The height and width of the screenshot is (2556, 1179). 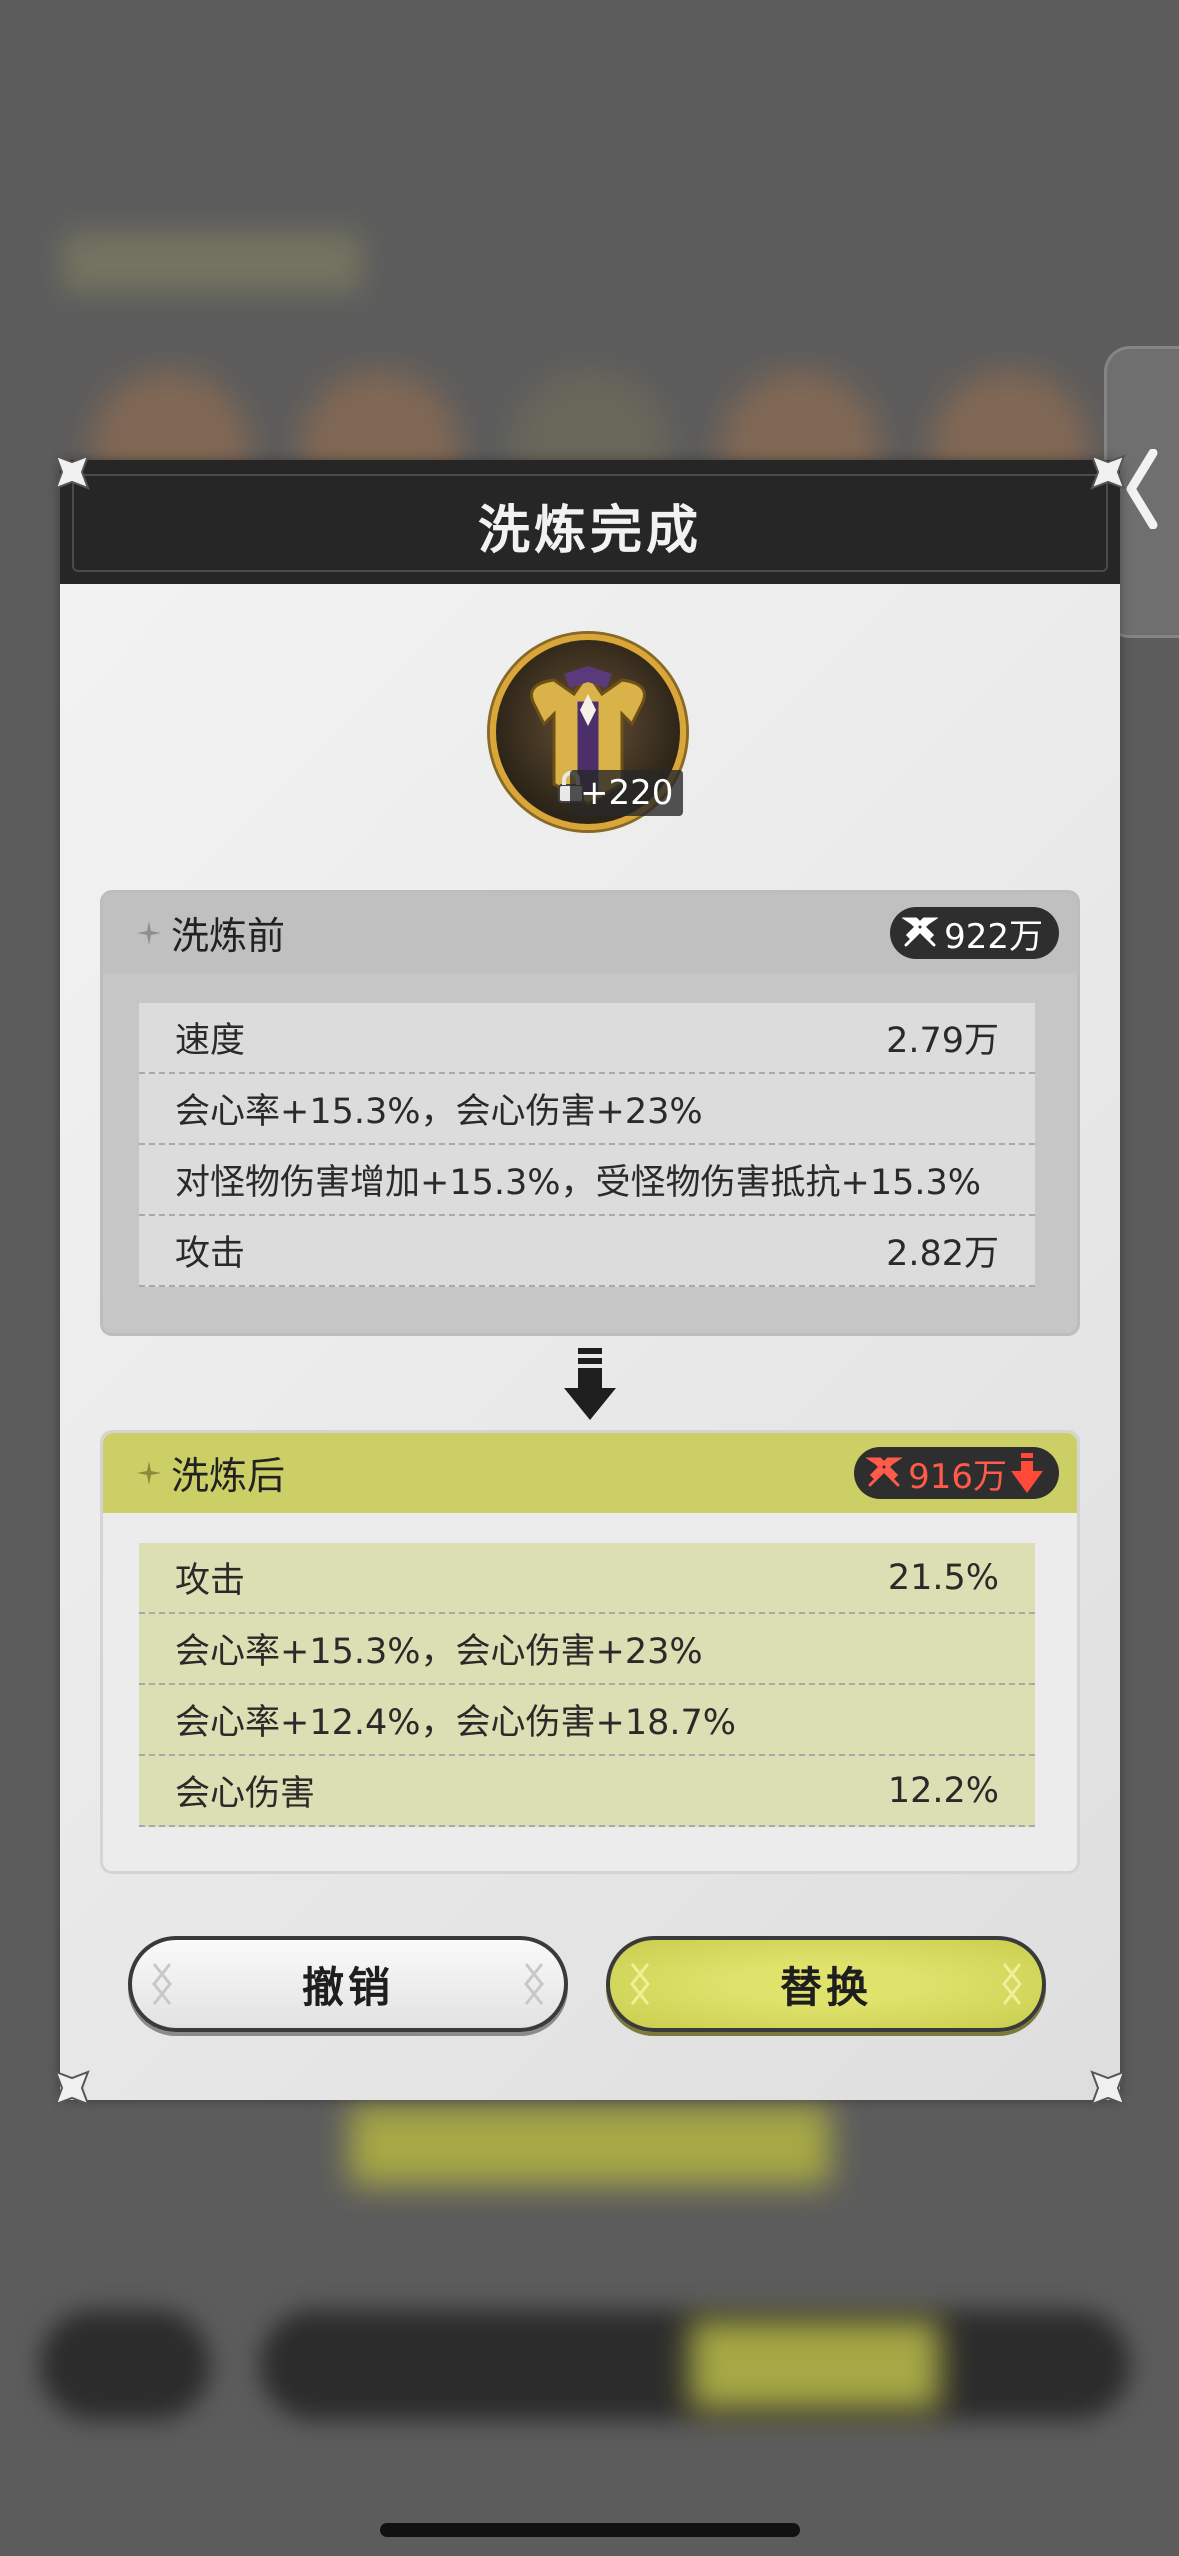 What do you see at coordinates (957, 1476) in the screenshot?
I see `combat-power-value: 916万` at bounding box center [957, 1476].